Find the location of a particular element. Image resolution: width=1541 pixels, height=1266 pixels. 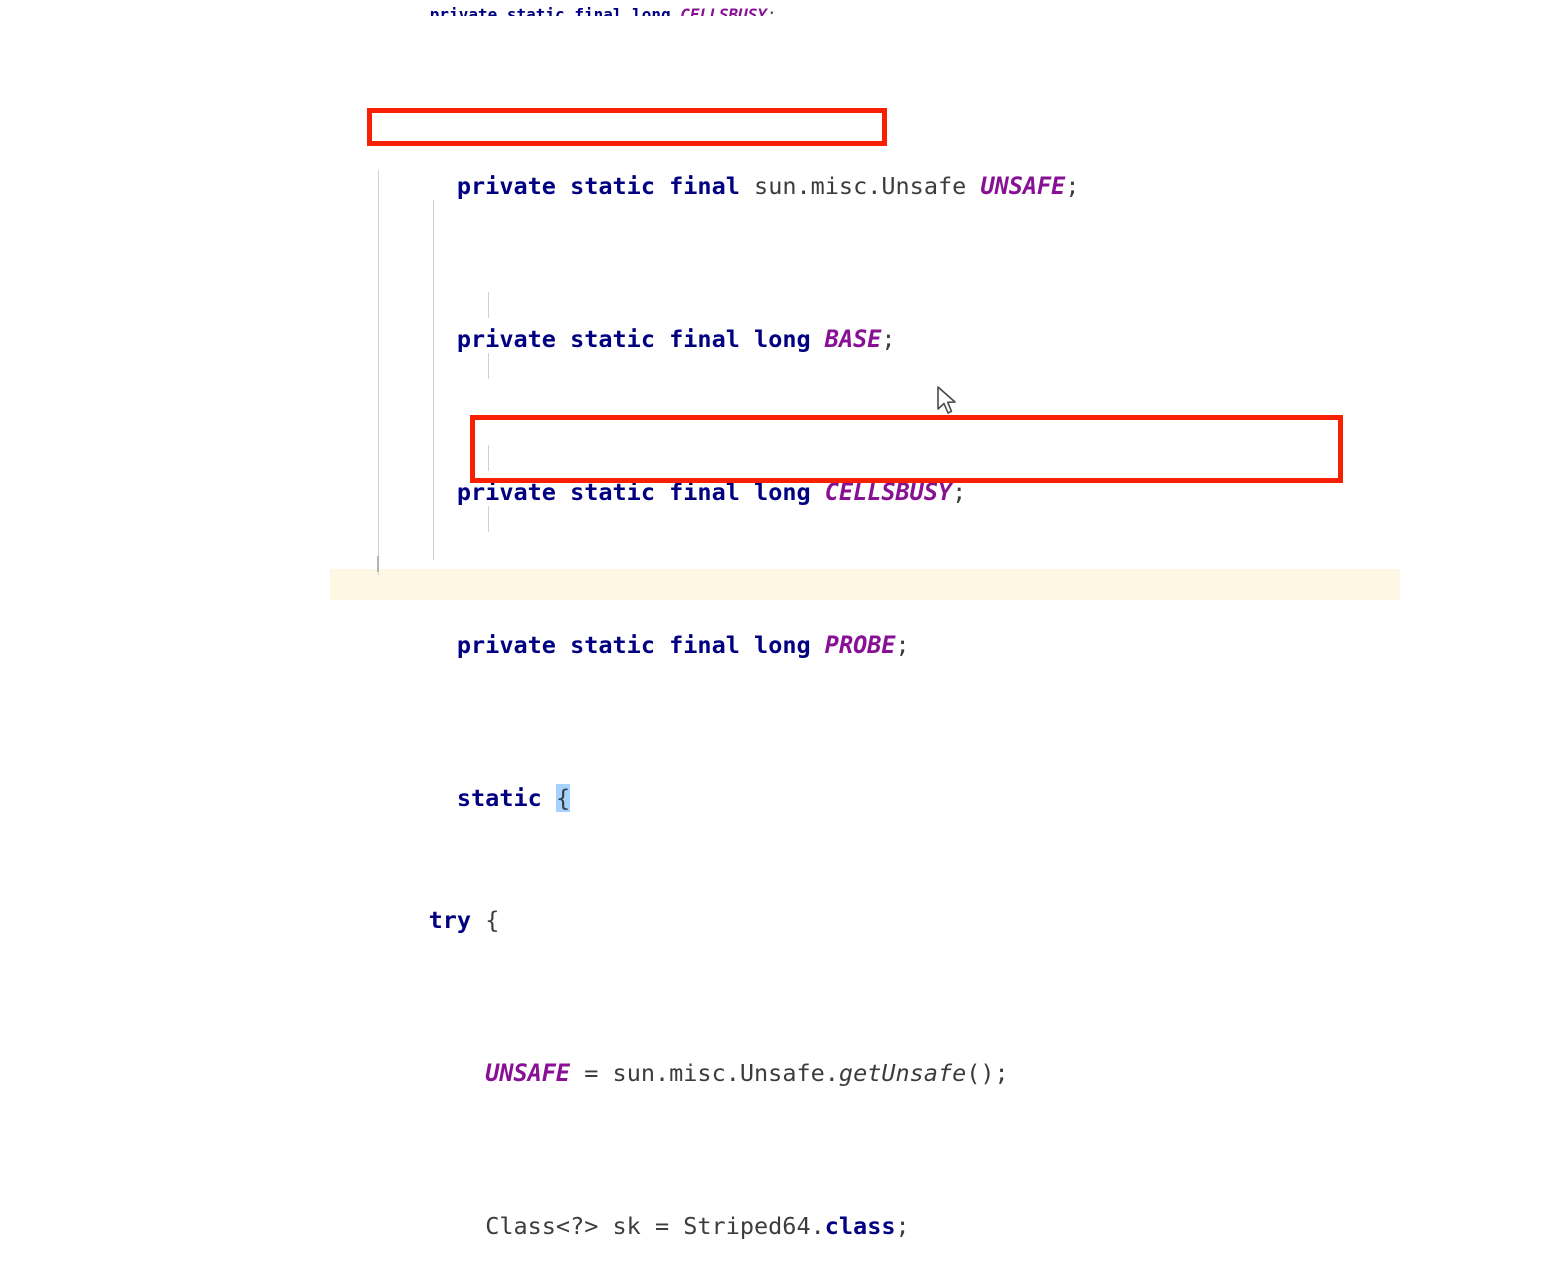

clipped-top-line: private static final long CELLSBUSY; is located at coordinates (770, 8).